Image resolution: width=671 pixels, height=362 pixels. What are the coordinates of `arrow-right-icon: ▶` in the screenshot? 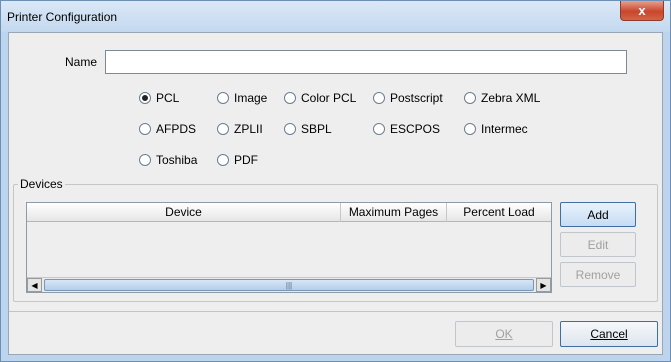 It's located at (543, 285).